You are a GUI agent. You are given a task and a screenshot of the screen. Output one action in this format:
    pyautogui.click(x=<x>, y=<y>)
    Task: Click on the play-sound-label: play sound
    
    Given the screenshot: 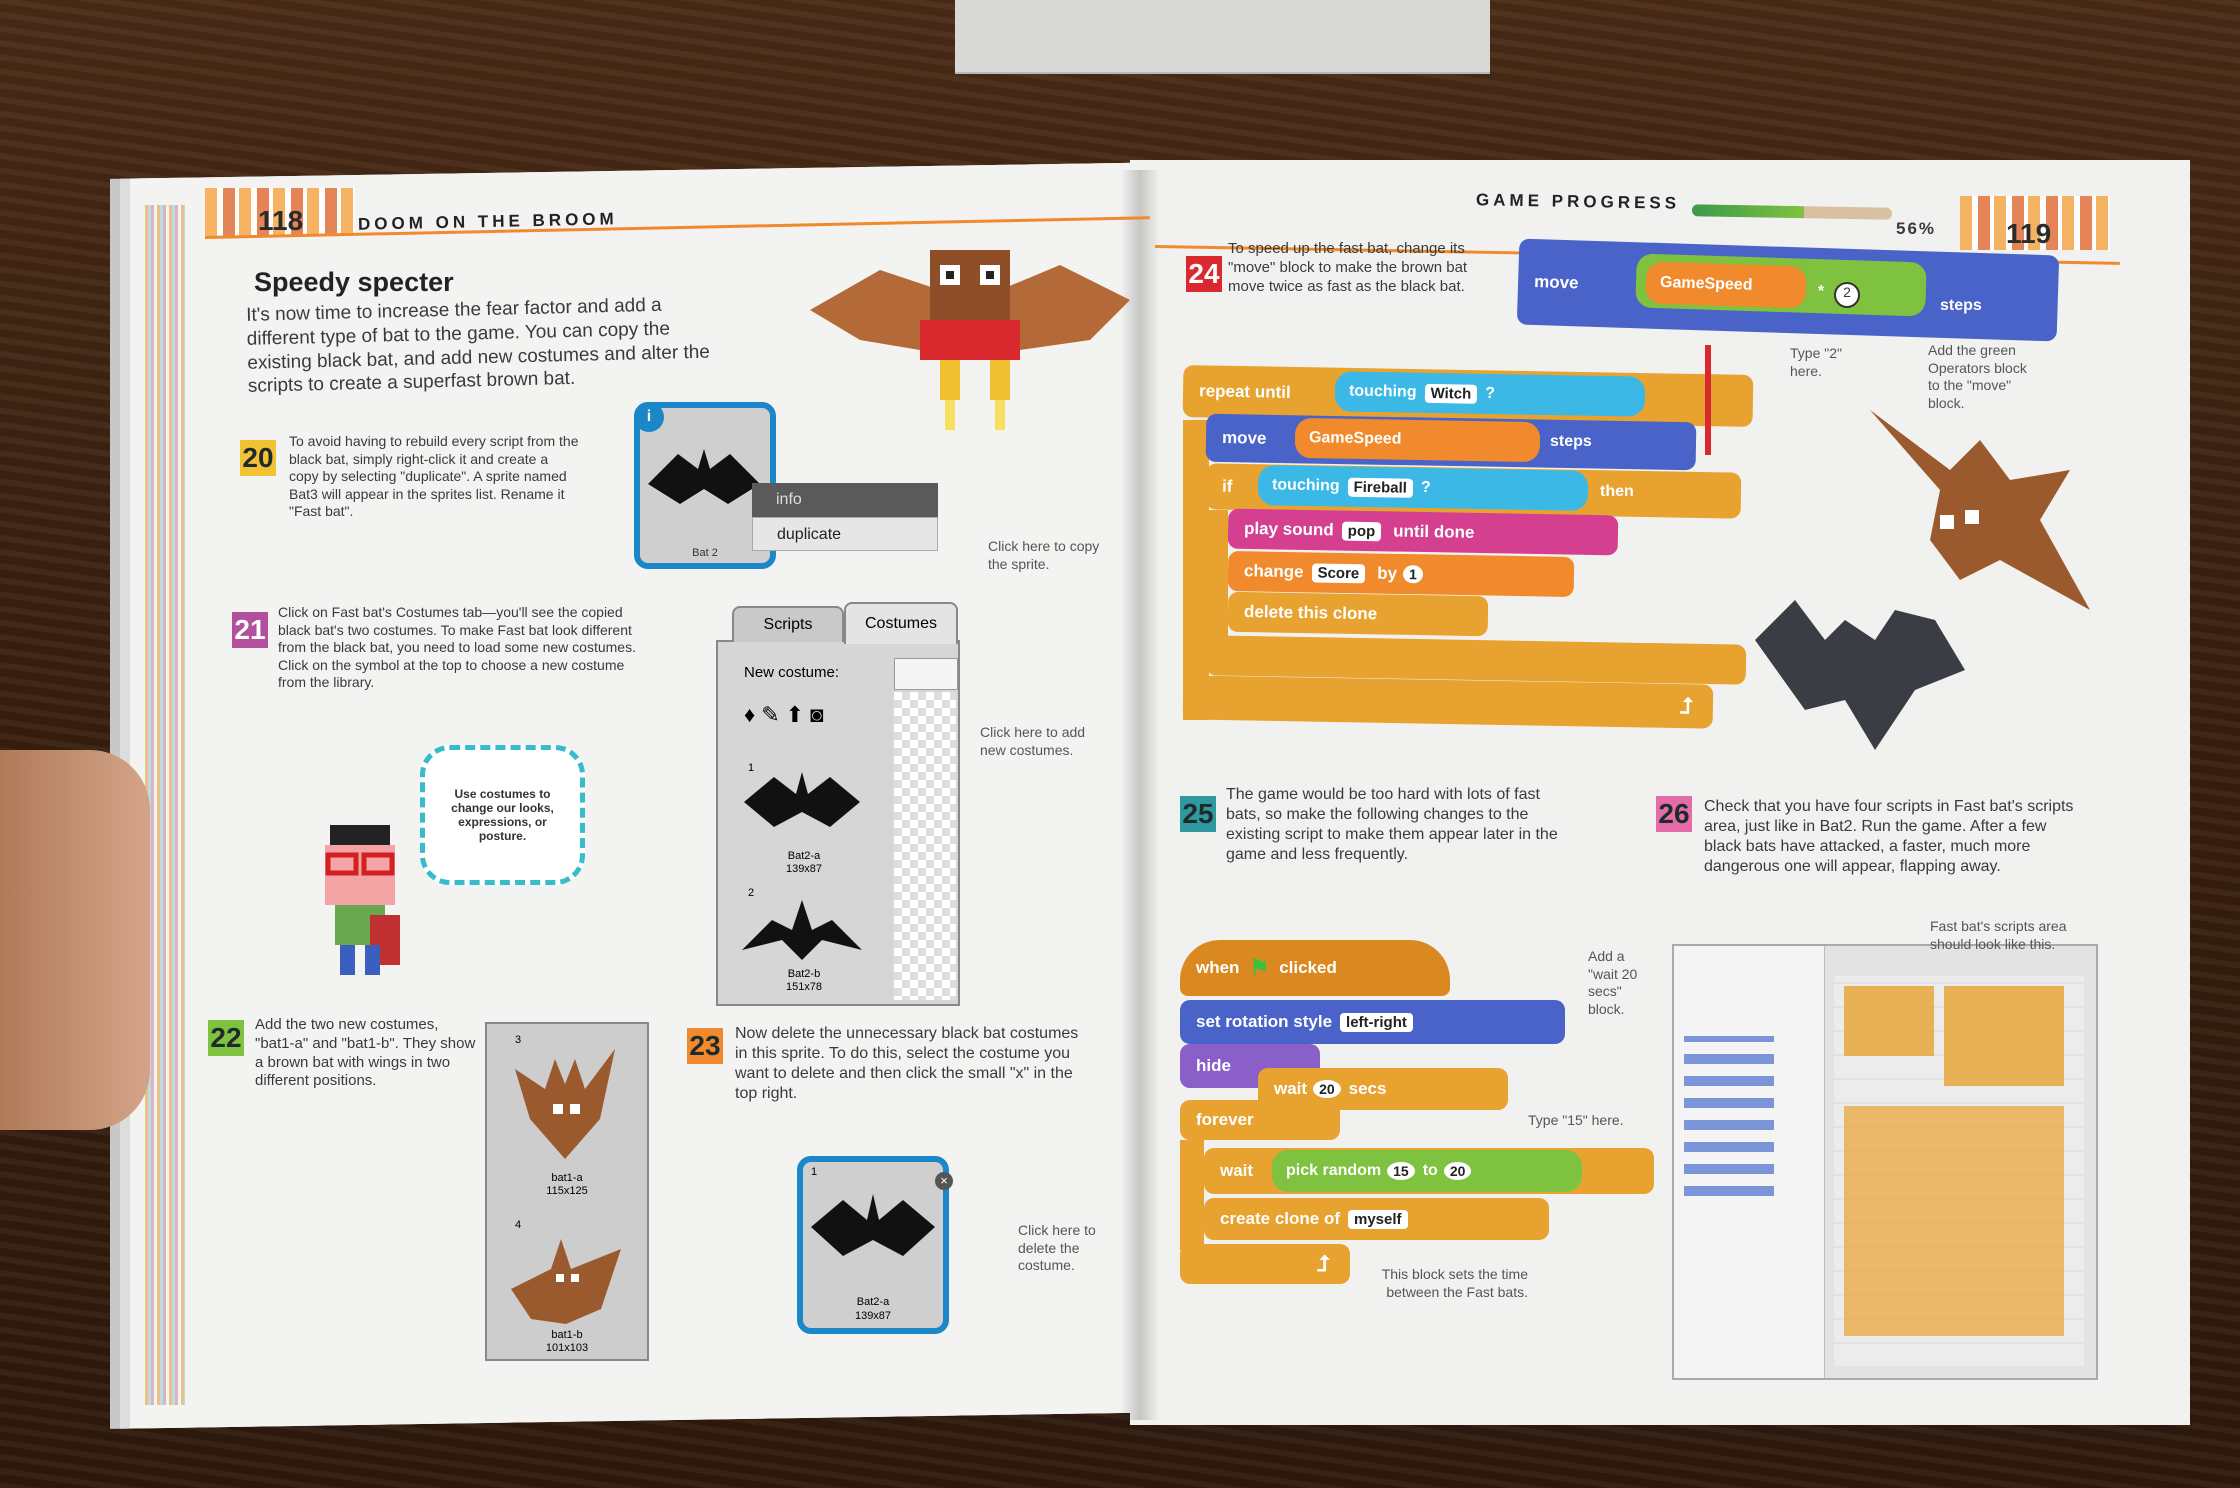 What is the action you would take?
    pyautogui.click(x=1288, y=529)
    